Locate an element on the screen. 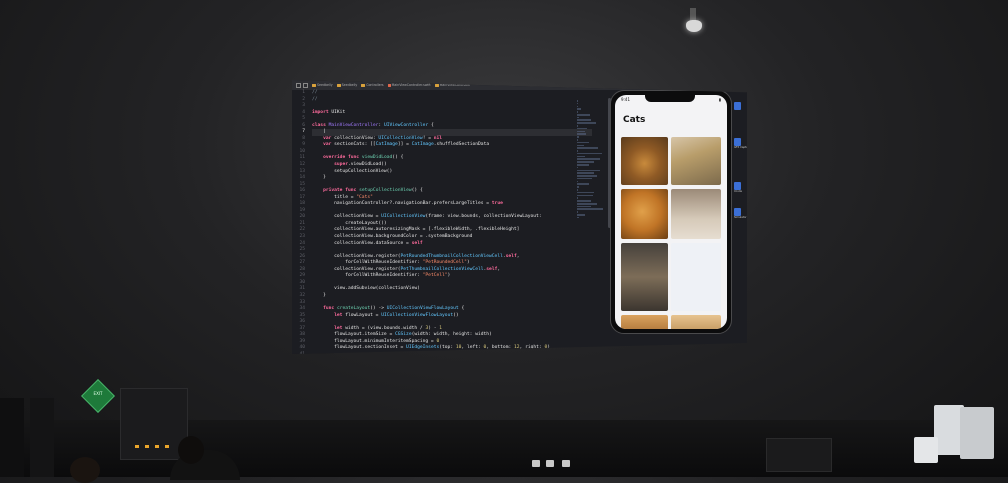  code-token: private is located at coordinates (333, 191).